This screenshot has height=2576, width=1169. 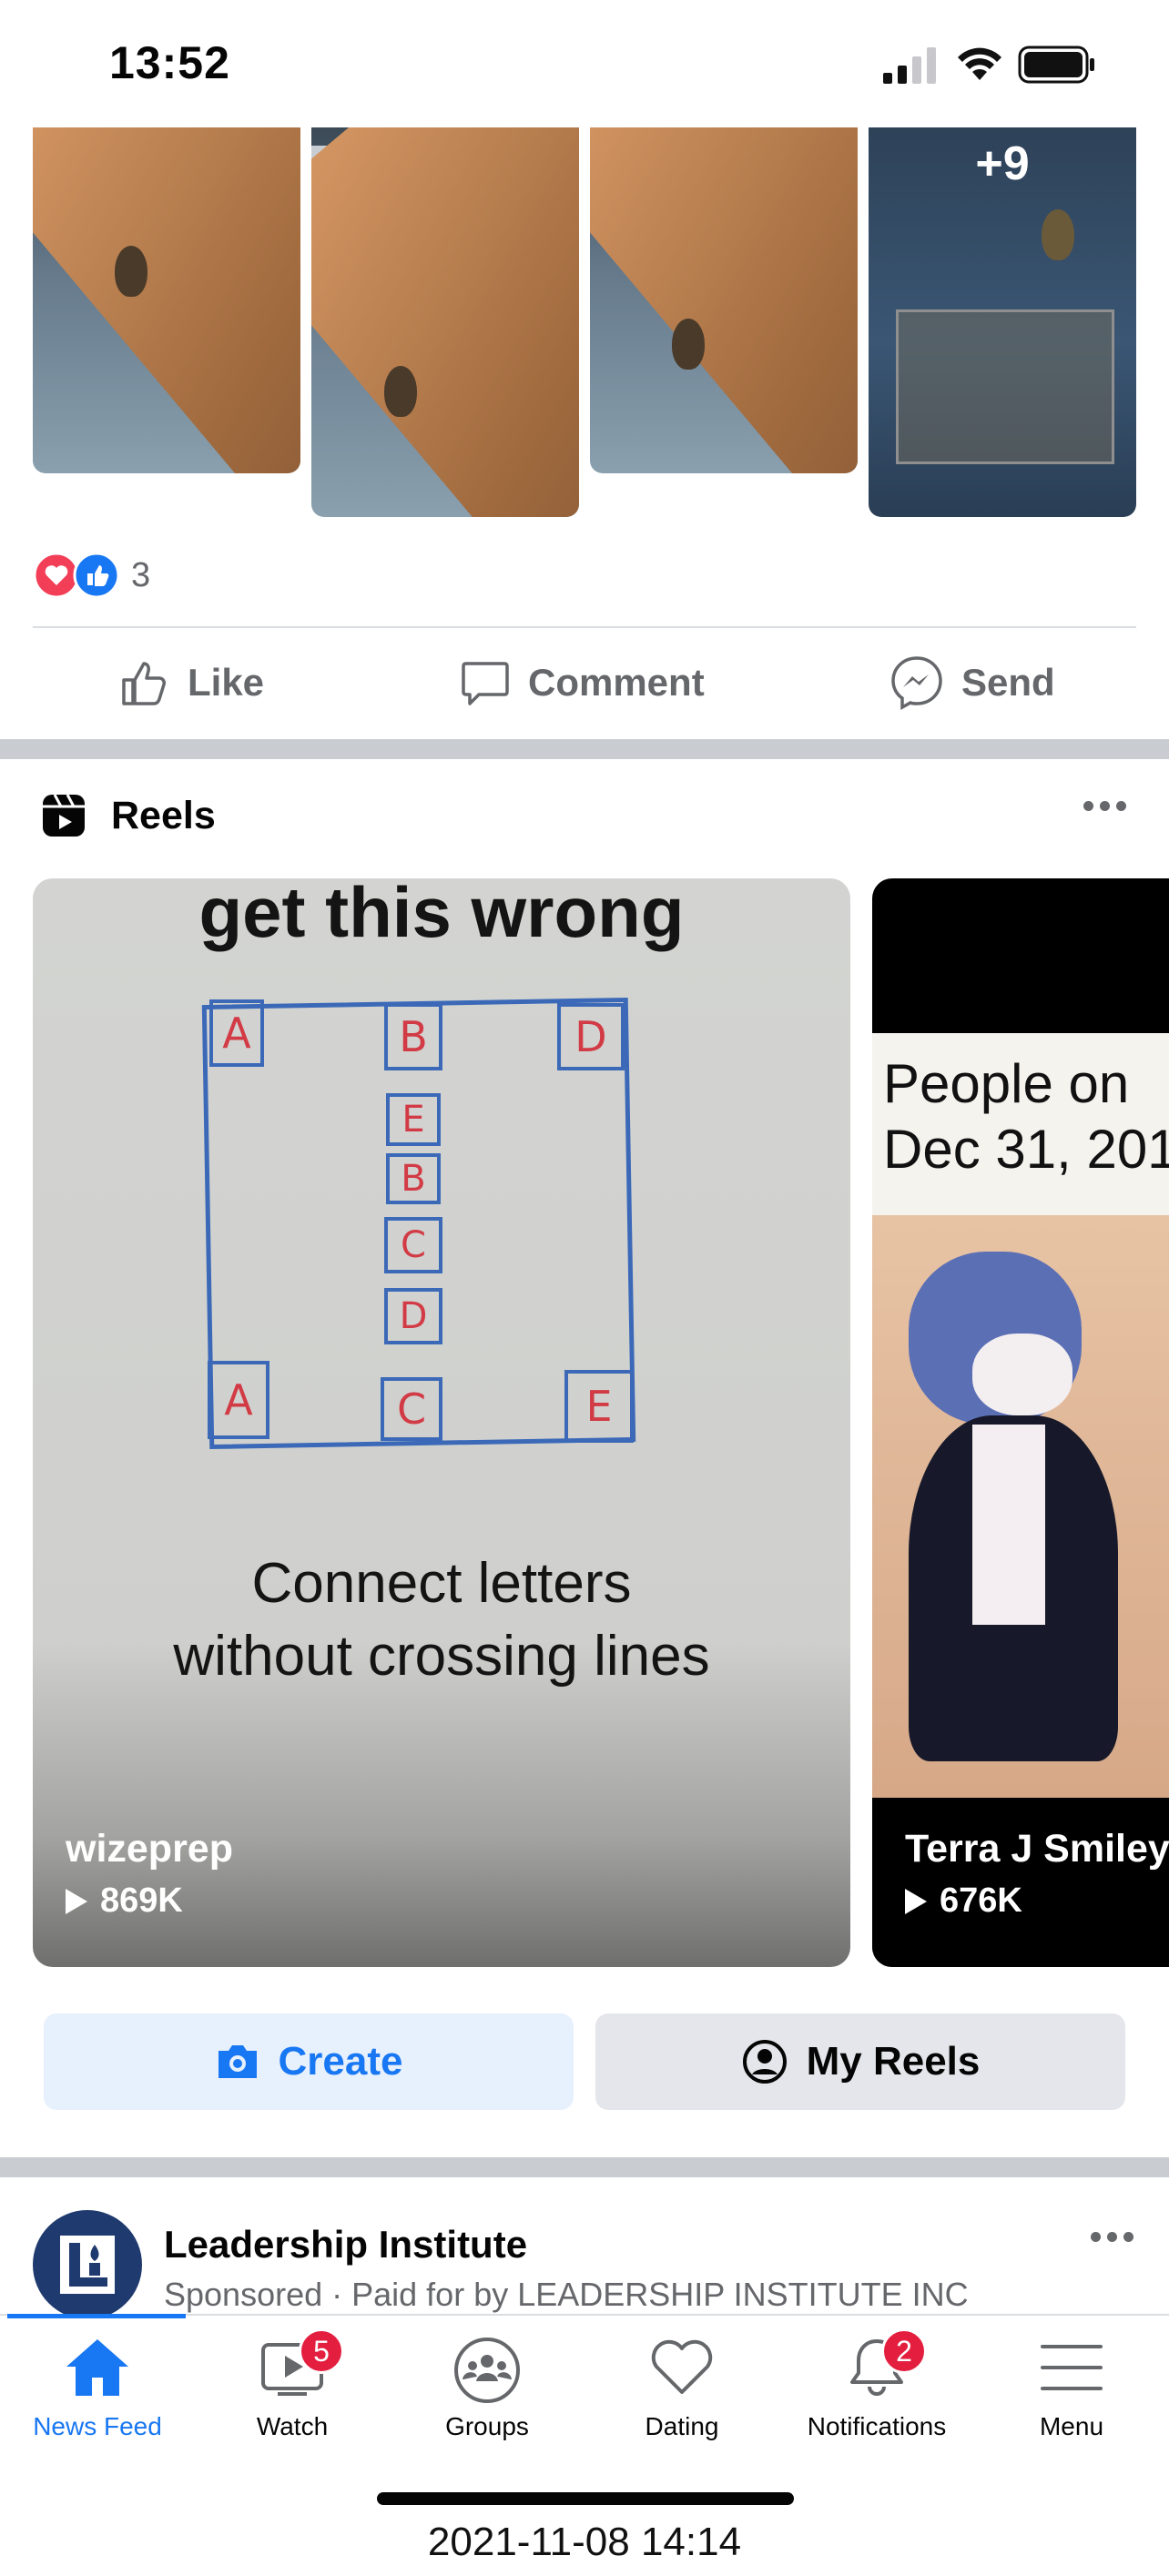 I want to click on camera-icon, so click(x=237, y=2061).